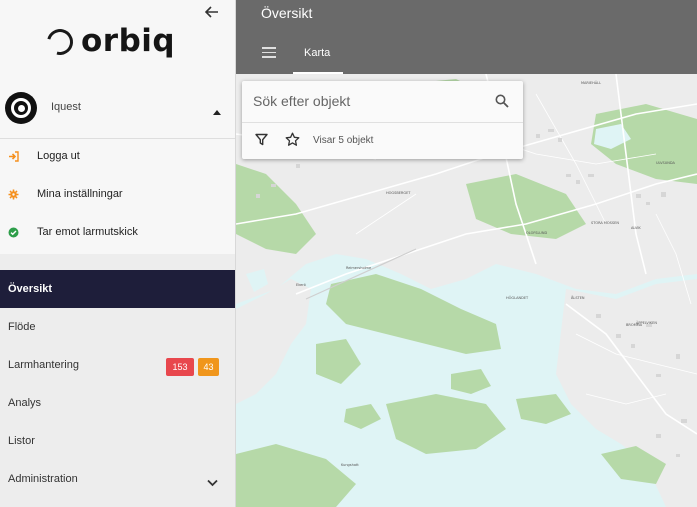 The height and width of the screenshot is (507, 697). I want to click on tab-karta: Karta, so click(318, 55).